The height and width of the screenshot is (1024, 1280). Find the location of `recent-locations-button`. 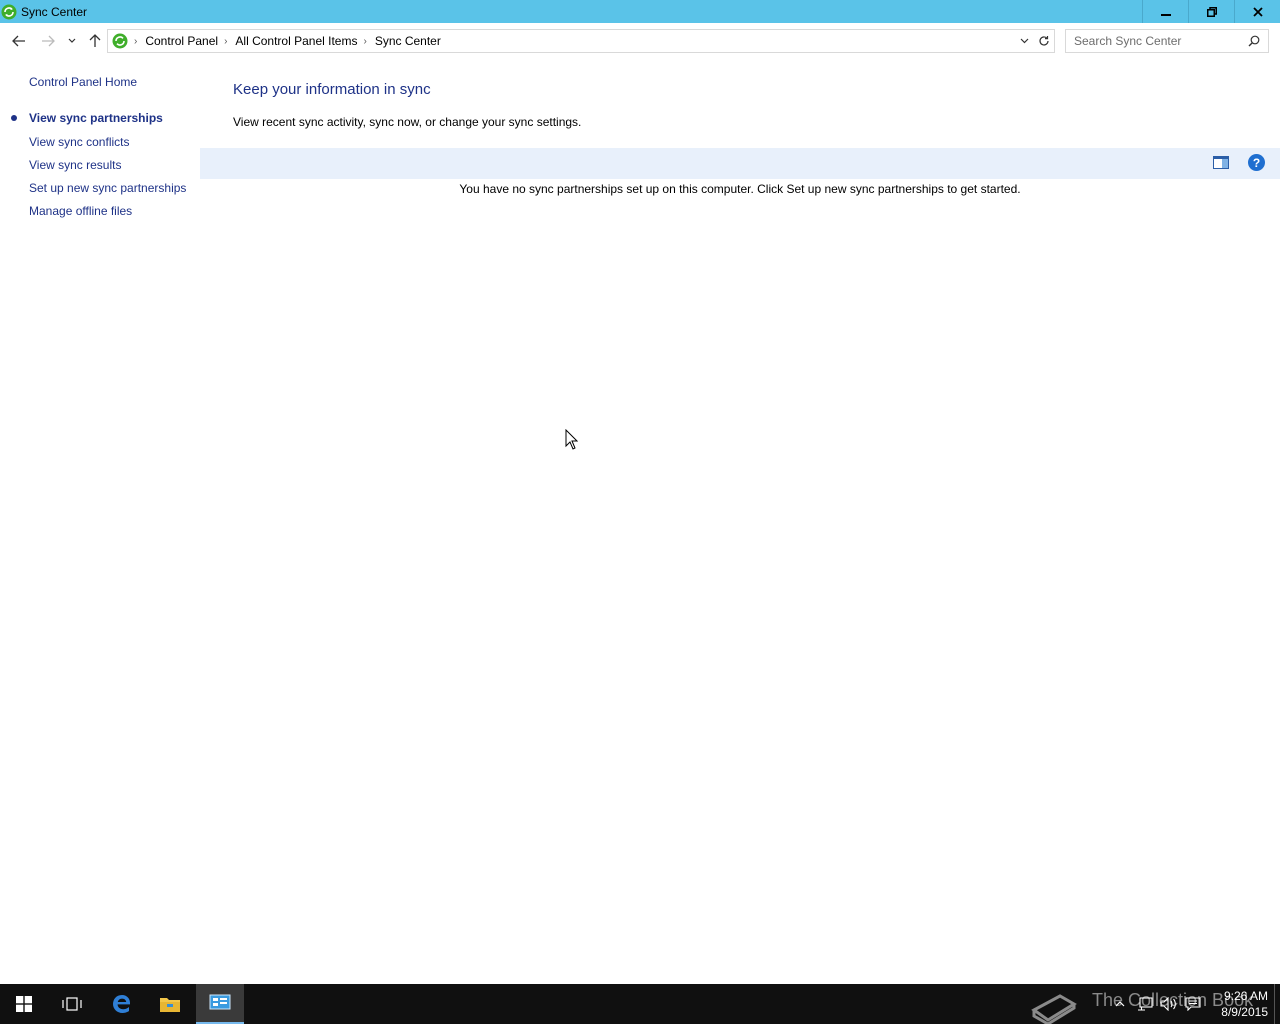

recent-locations-button is located at coordinates (72, 41).